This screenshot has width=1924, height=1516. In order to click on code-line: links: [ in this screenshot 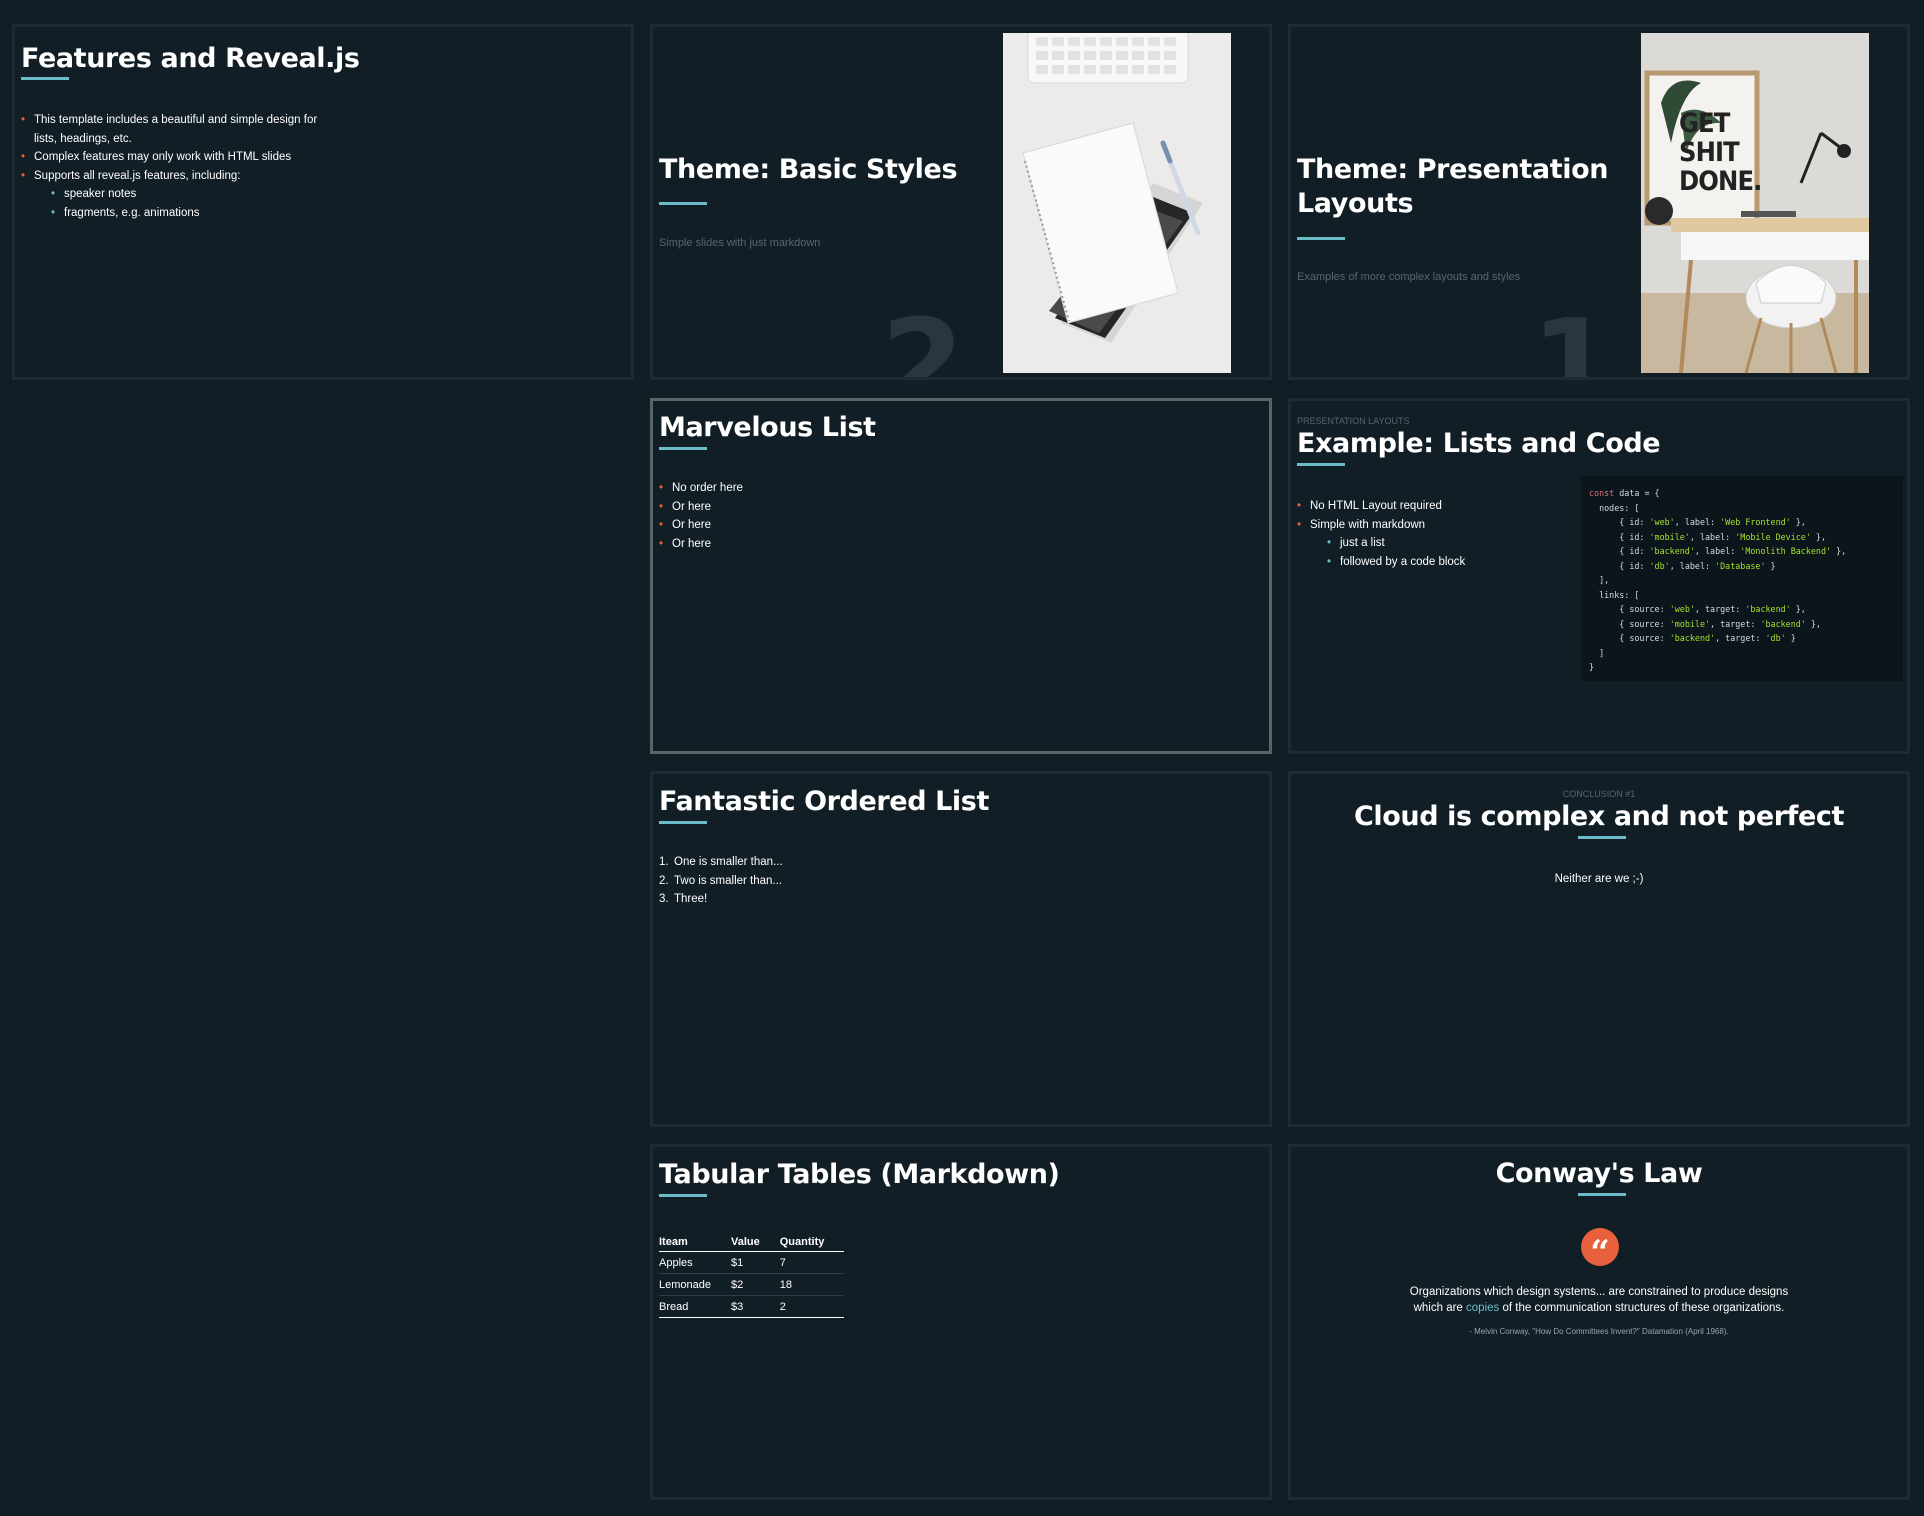, I will do `click(1614, 594)`.